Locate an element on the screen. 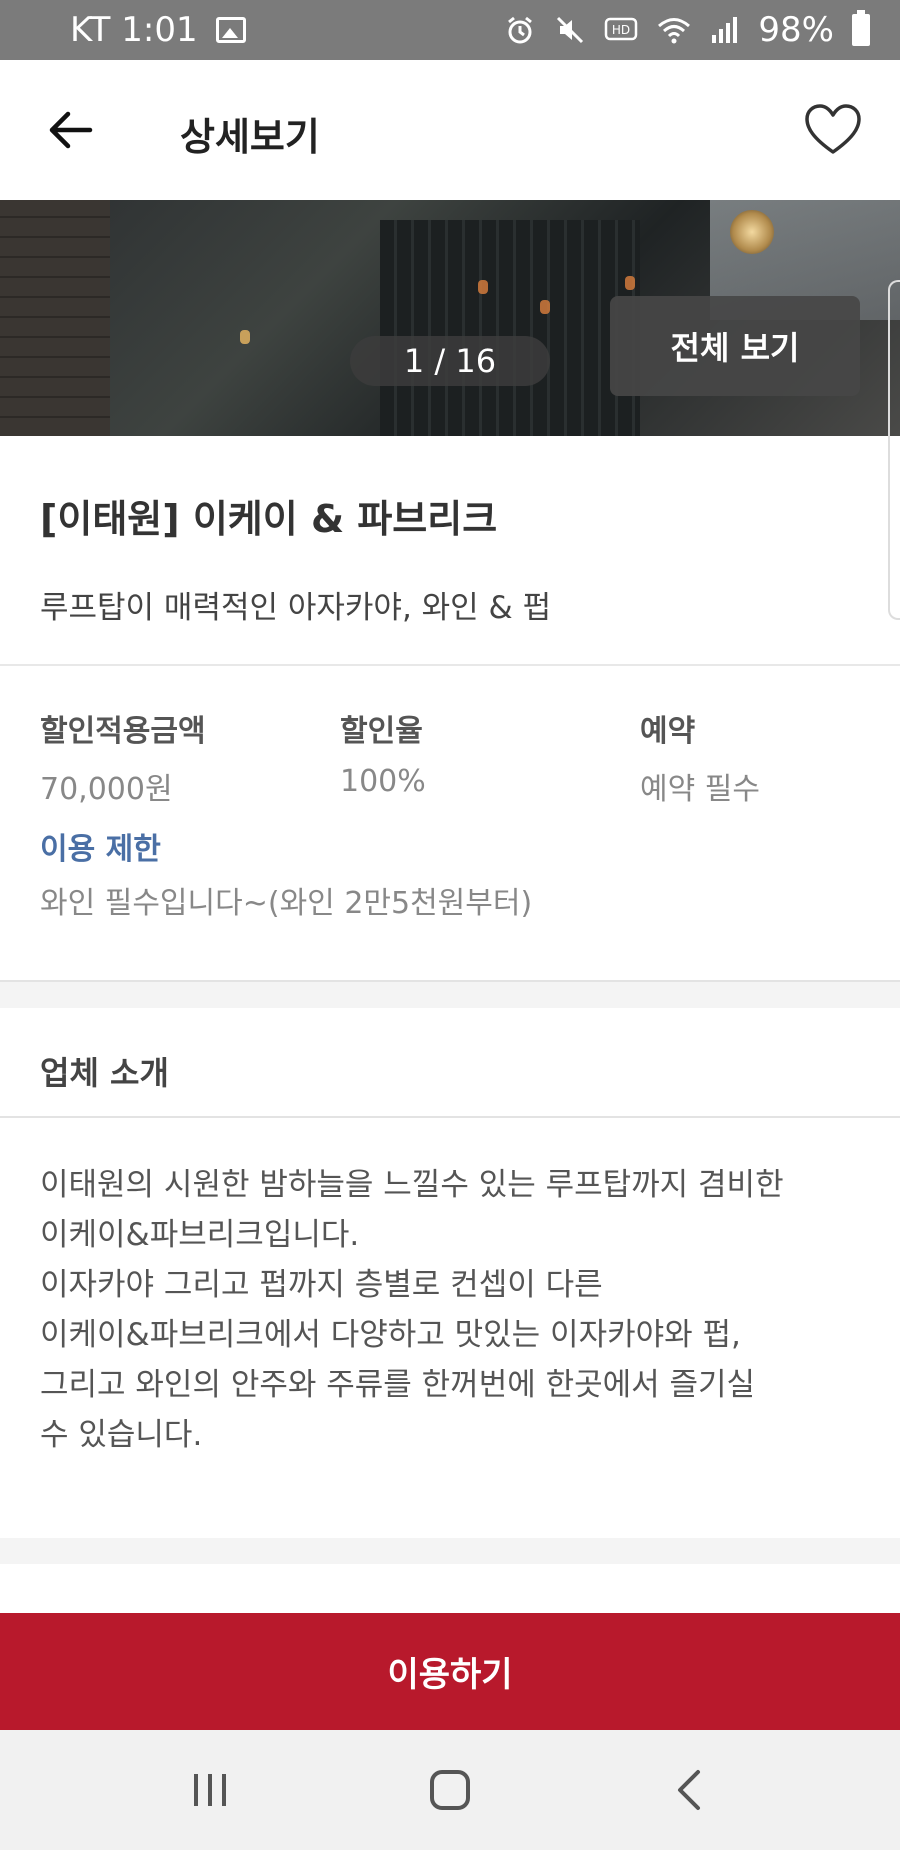  system-nav-bar is located at coordinates (450, 1790).